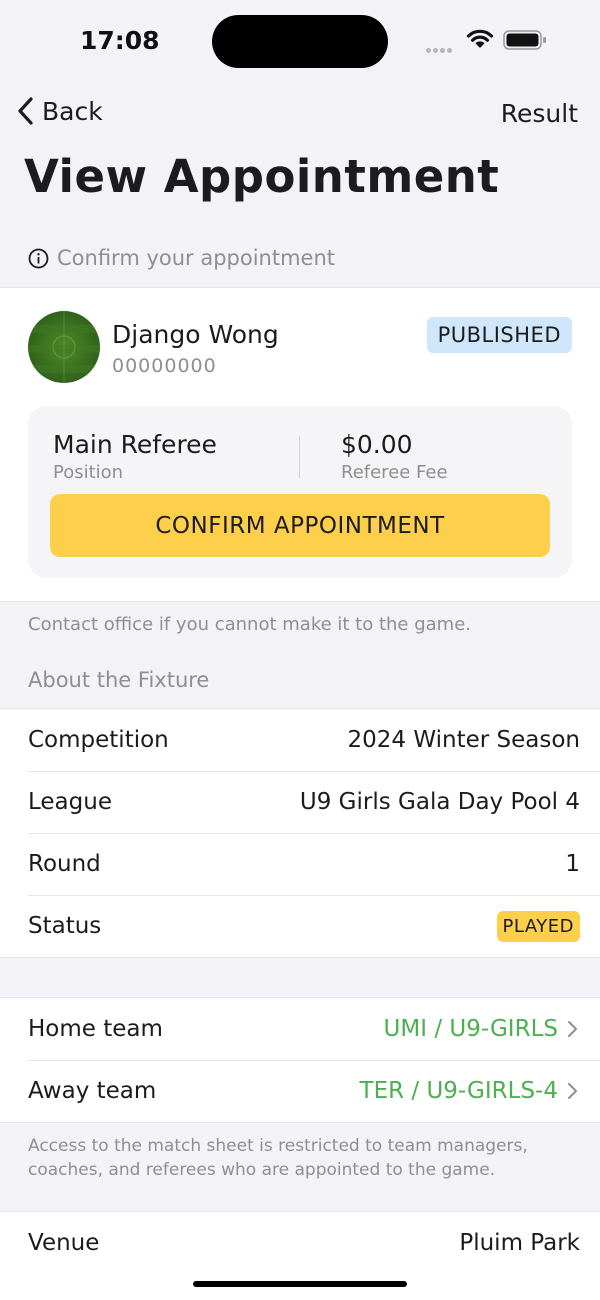 The width and height of the screenshot is (600, 1300). I want to click on info-circle-icon, so click(38, 258).